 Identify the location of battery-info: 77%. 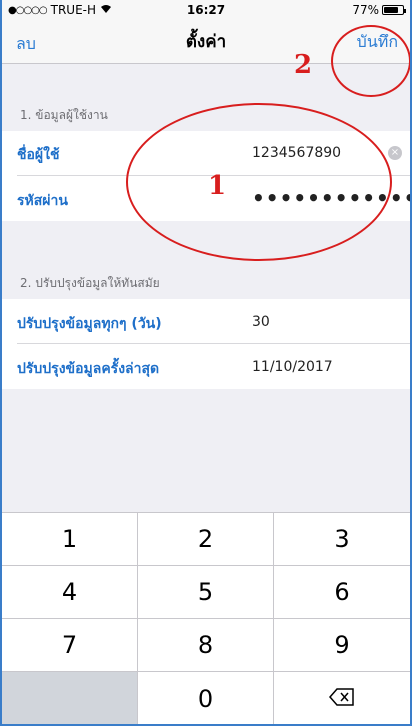
(379, 10).